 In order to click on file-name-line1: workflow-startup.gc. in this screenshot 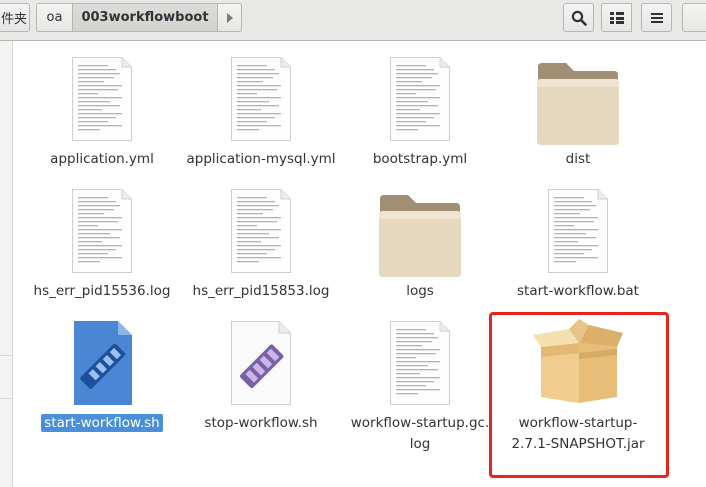, I will do `click(420, 423)`.